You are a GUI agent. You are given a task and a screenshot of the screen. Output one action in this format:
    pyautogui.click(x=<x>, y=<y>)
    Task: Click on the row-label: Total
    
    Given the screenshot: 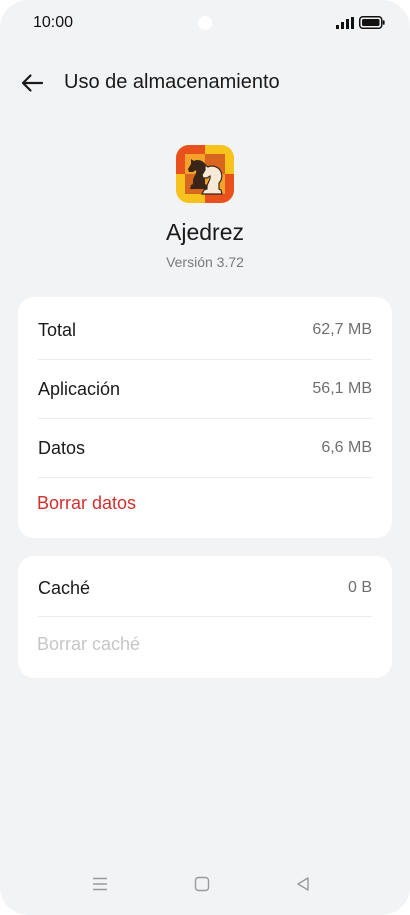 What is the action you would take?
    pyautogui.click(x=57, y=329)
    